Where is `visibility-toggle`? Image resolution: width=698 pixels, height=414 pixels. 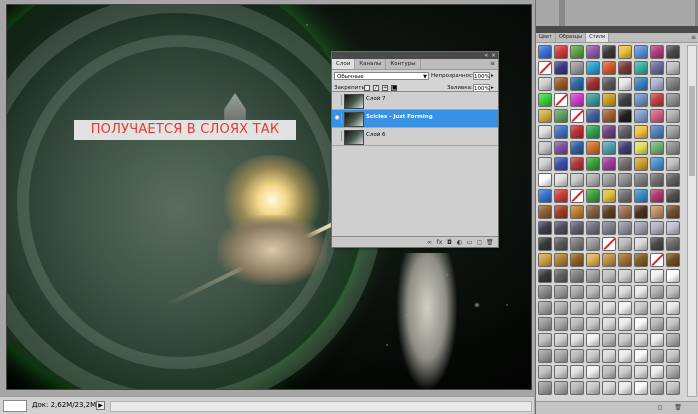
visibility-toggle is located at coordinates (337, 100).